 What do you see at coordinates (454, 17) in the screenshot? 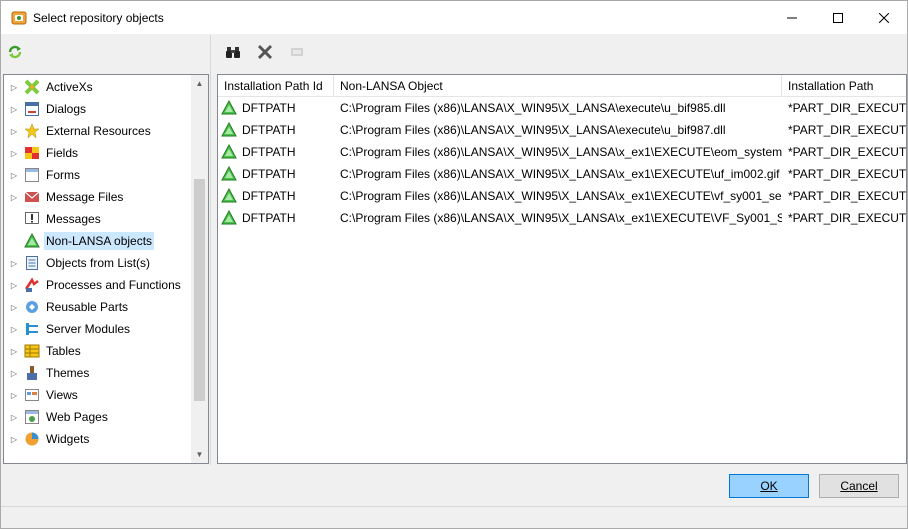
I see `title-bar: Select repository objects` at bounding box center [454, 17].